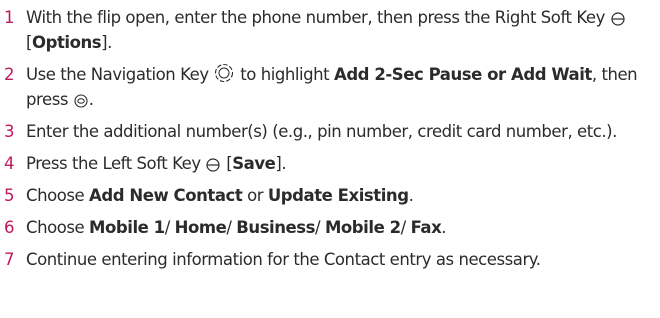  I want to click on step-number: 5, so click(9, 195).